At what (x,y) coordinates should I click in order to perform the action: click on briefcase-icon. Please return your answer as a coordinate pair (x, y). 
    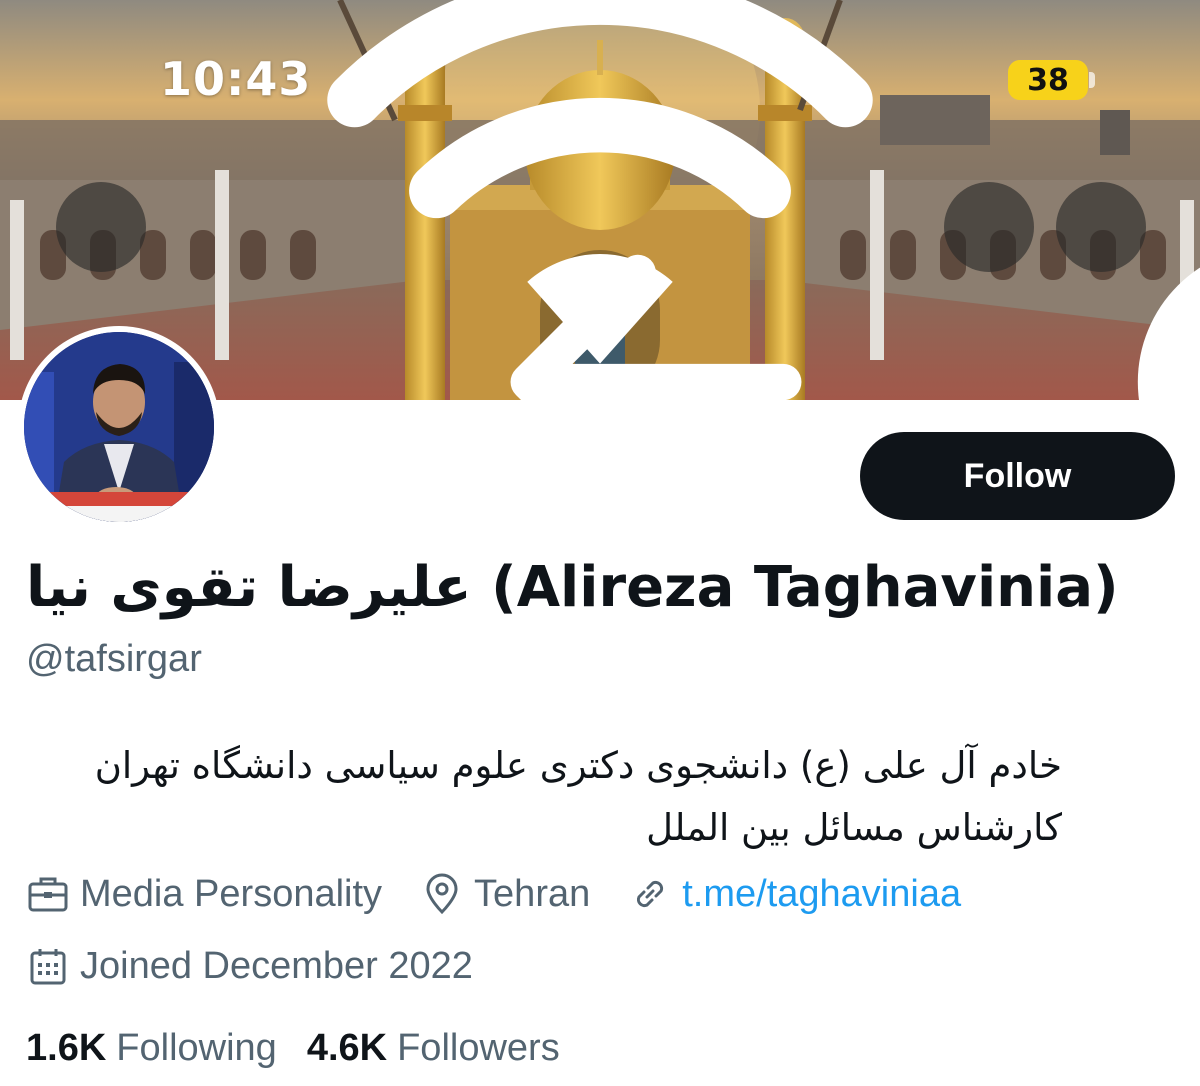
    Looking at the image, I should click on (48, 894).